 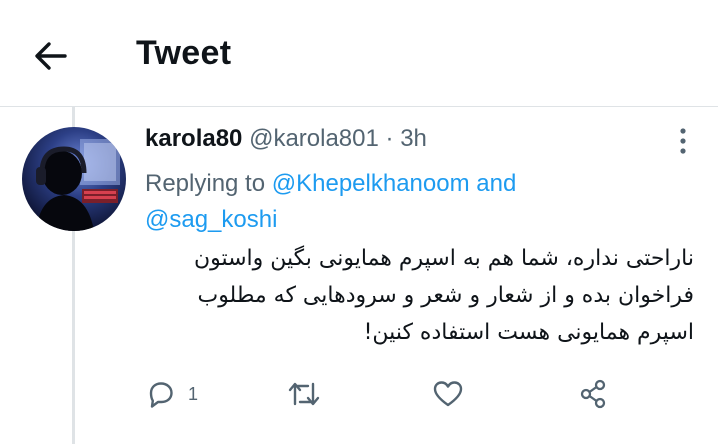 I want to click on tweet-timestamp: 3h, so click(x=413, y=138).